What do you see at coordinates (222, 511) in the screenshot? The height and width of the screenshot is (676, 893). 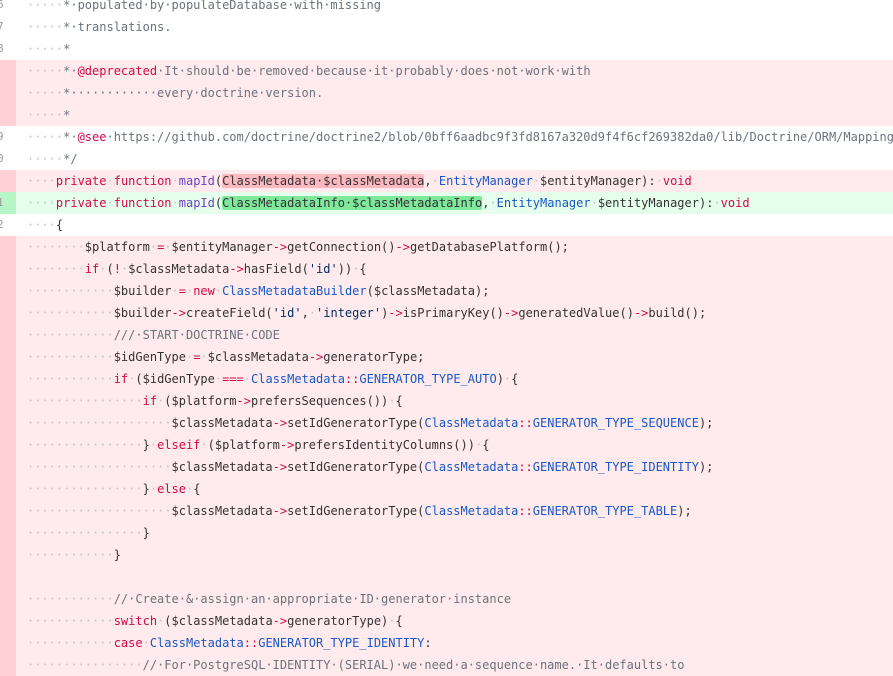 I see `code-token: $classMetadata` at bounding box center [222, 511].